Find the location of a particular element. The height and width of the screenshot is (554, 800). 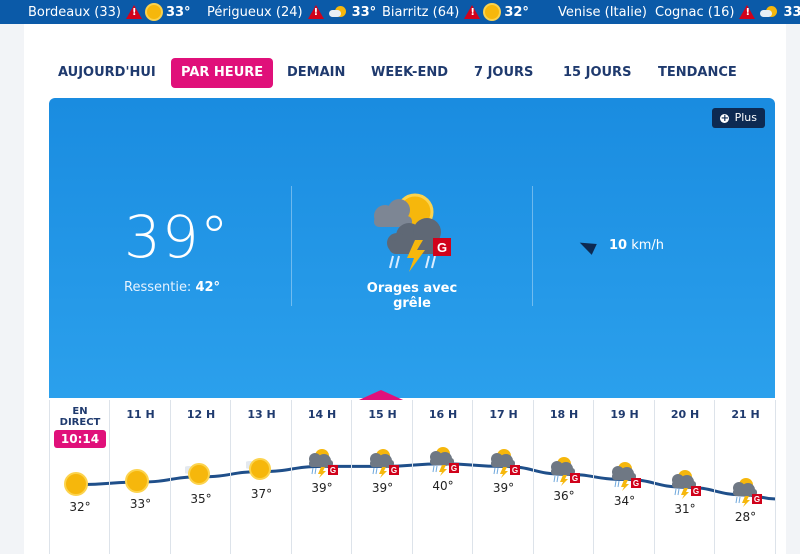

hour-temperature: 33° is located at coordinates (140, 504).